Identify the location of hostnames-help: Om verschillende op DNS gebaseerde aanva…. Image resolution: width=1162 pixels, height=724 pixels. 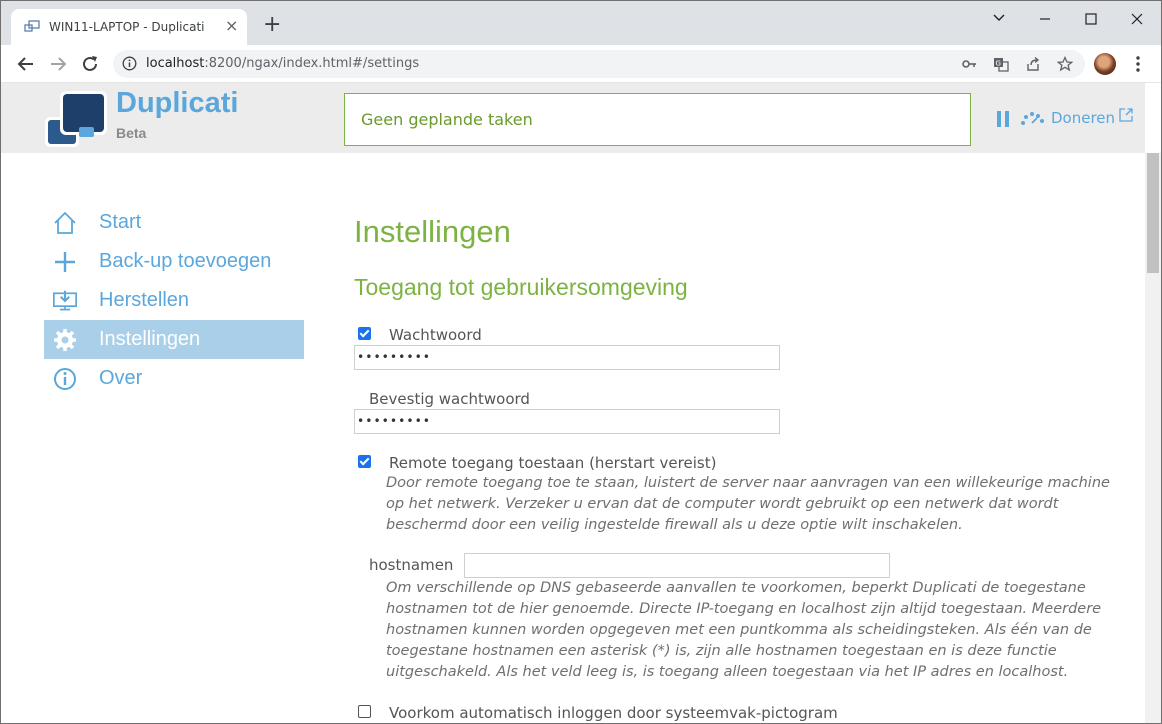
(744, 630).